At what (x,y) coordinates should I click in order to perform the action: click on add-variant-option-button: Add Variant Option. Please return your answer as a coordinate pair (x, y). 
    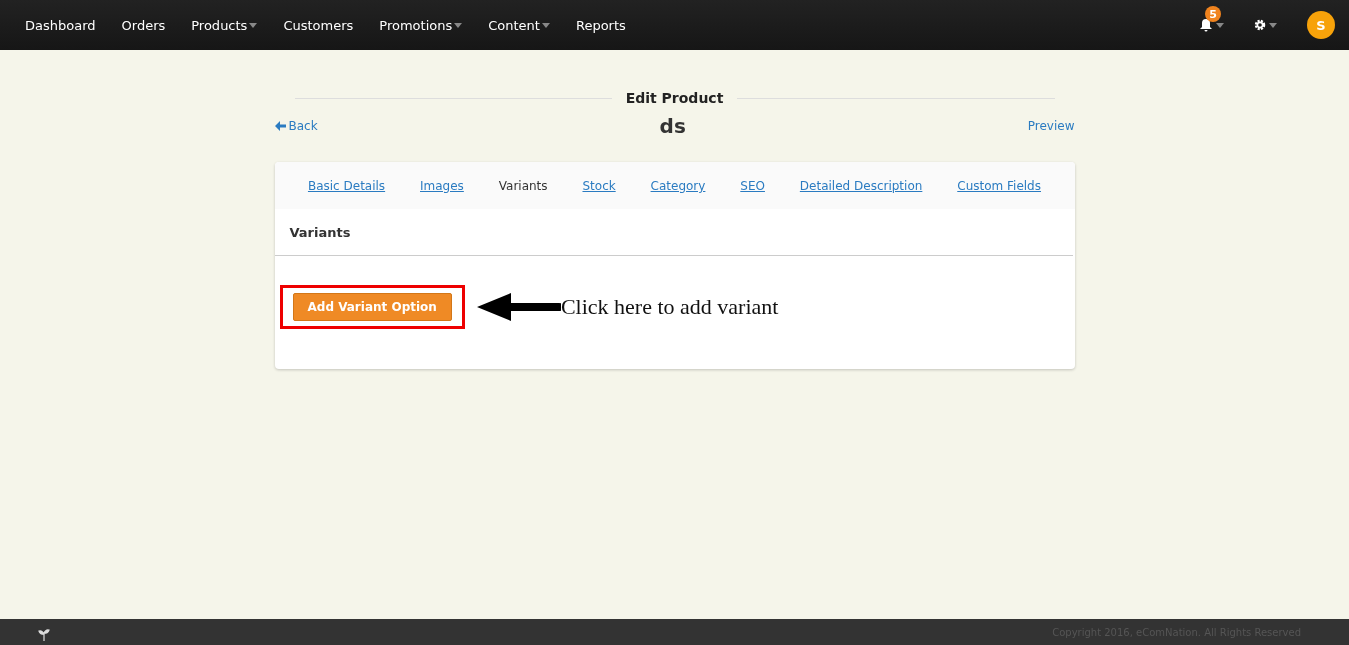
    Looking at the image, I should click on (372, 307).